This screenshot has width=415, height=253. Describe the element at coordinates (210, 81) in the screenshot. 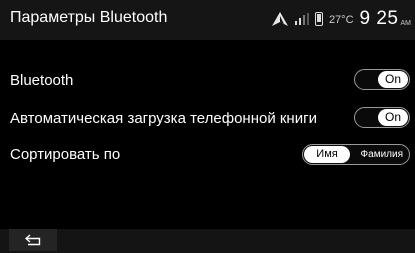

I see `setting-row-bluetooth: Bluetooth On` at that location.